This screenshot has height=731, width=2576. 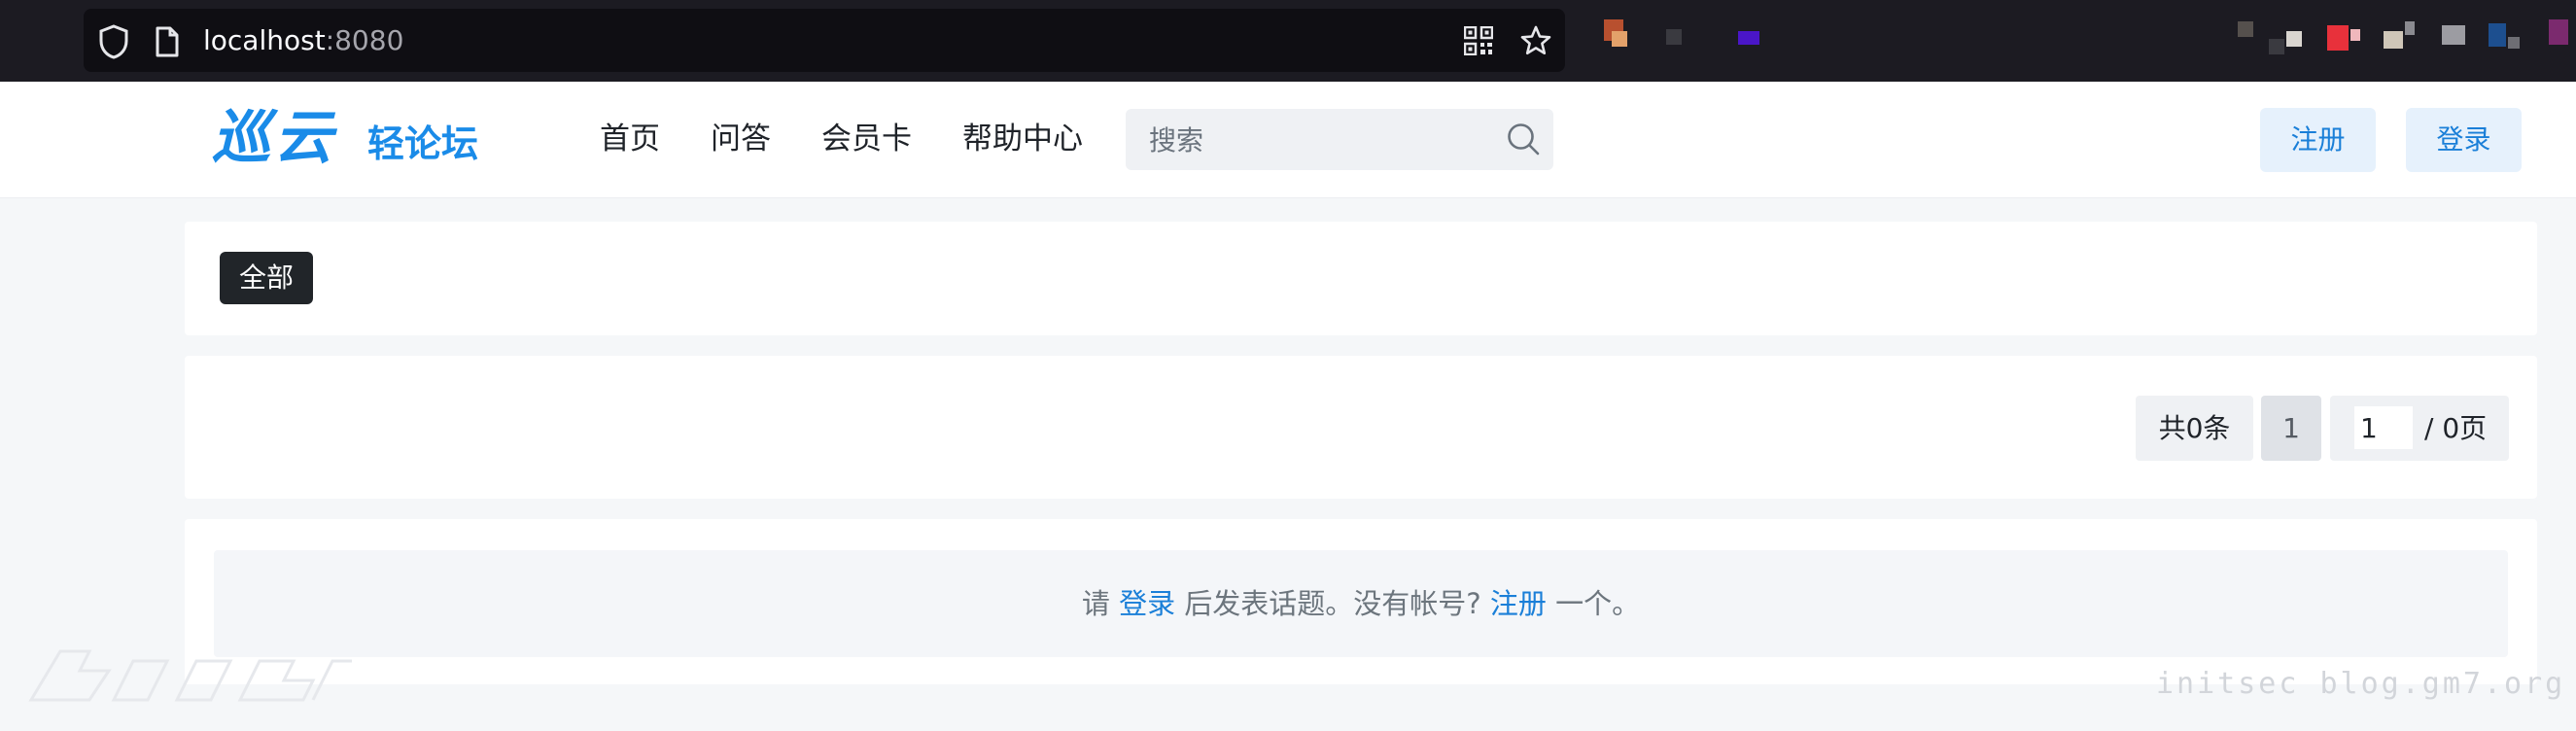 I want to click on nav-home: 首页, so click(x=630, y=139).